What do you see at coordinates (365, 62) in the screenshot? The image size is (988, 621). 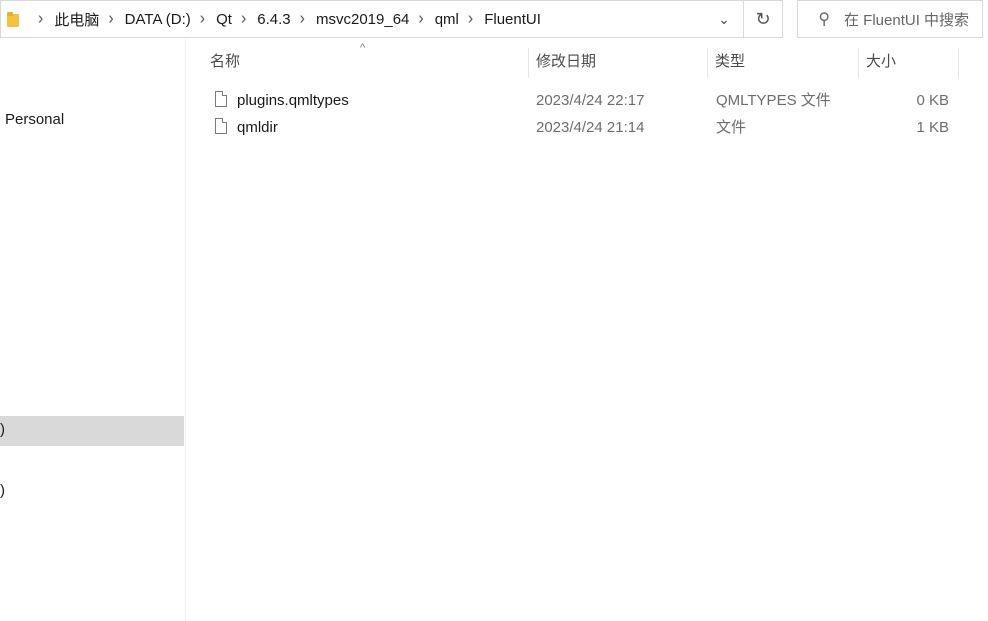 I see `column-header-name: 名称` at bounding box center [365, 62].